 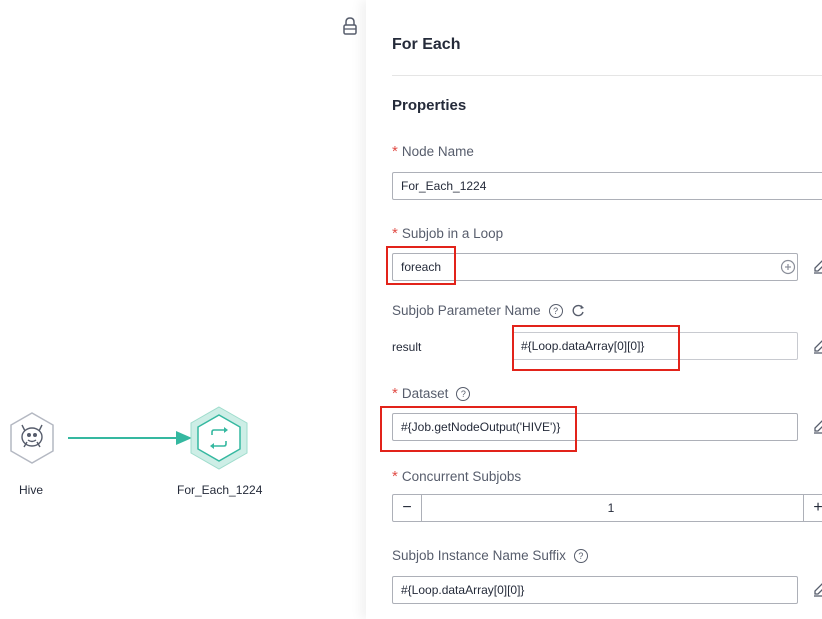 I want to click on concurrent-label: * Concurrent Subjobs, so click(x=456, y=476).